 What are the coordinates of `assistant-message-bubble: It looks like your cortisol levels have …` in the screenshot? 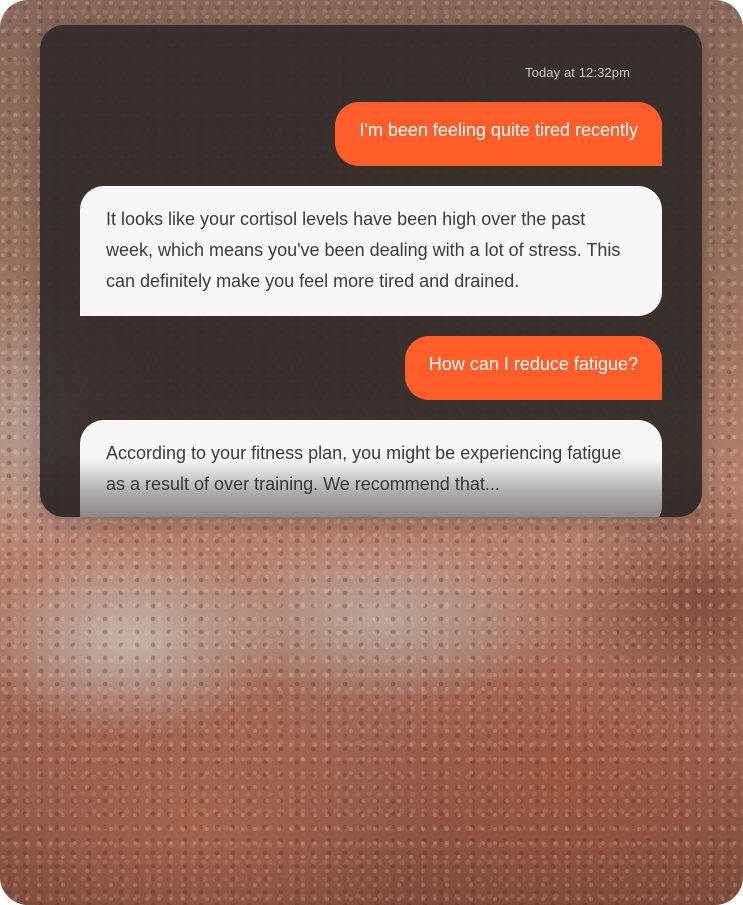 It's located at (371, 251).